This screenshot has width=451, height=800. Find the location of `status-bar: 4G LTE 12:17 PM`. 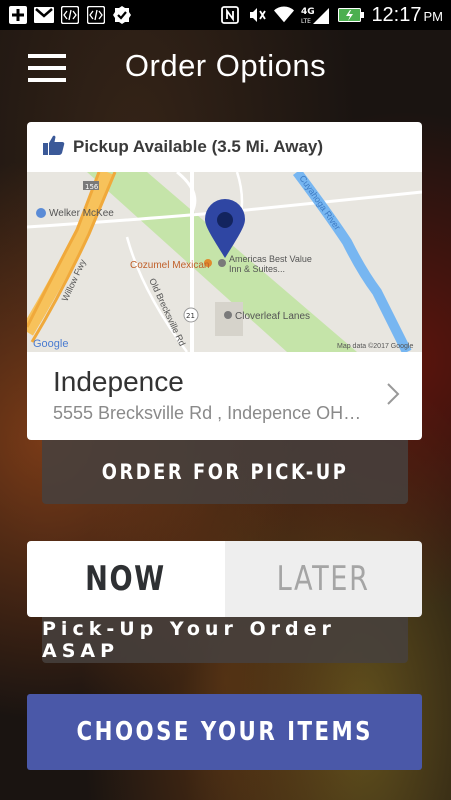

status-bar: 4G LTE 12:17 PM is located at coordinates (225, 15).